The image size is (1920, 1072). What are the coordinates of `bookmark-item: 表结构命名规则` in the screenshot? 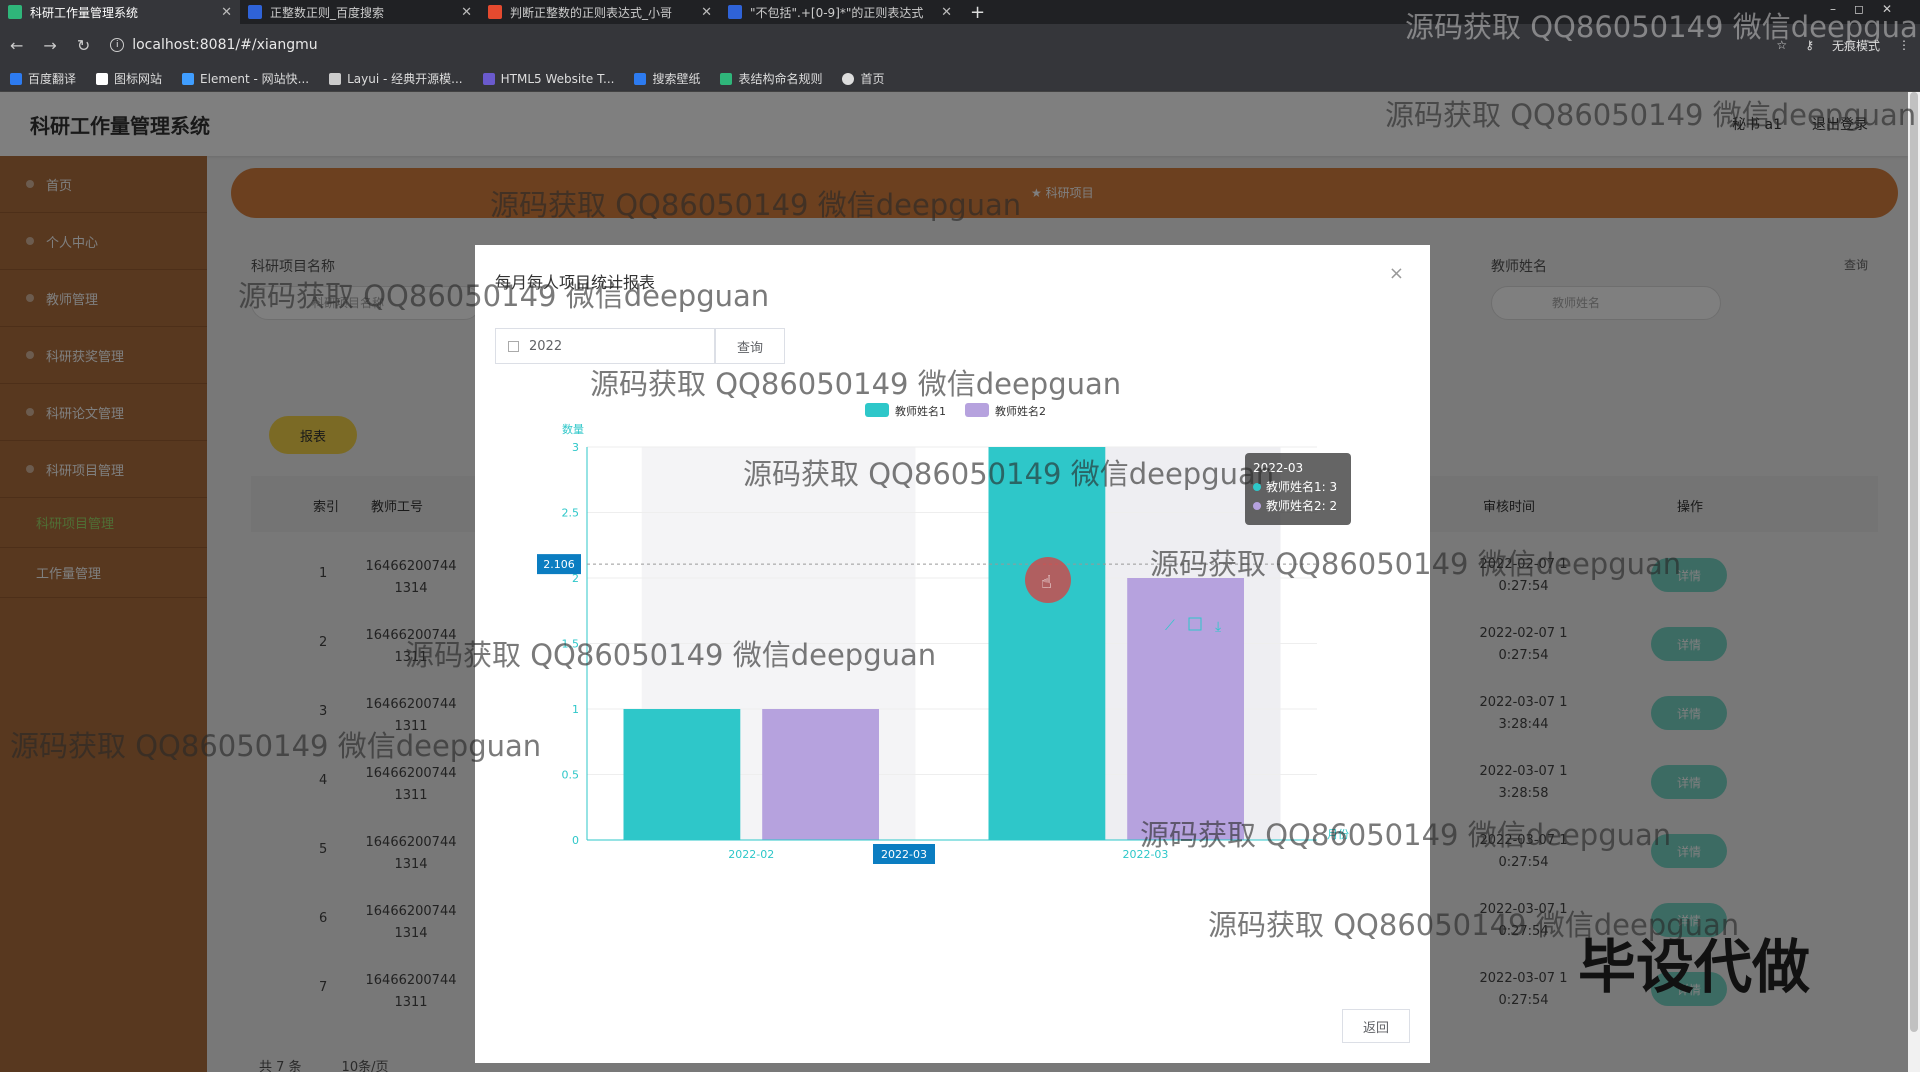 It's located at (771, 78).